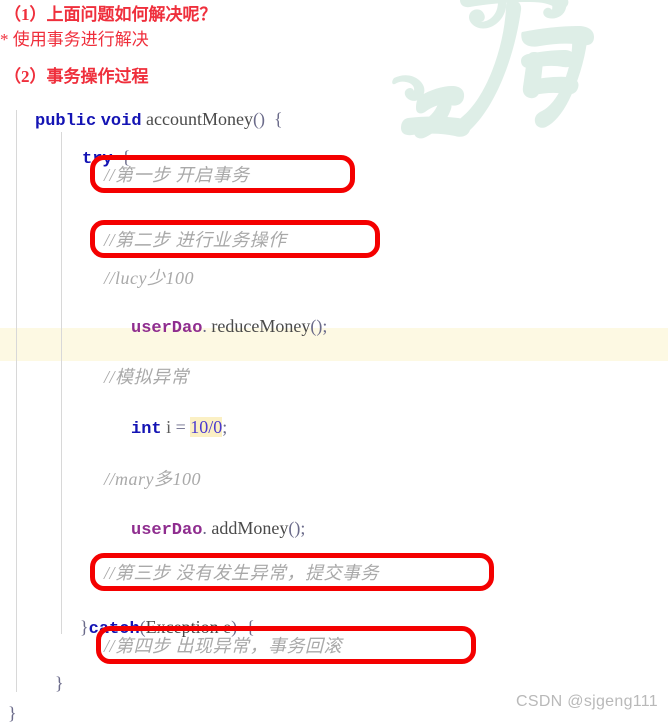 Image resolution: width=668 pixels, height=723 pixels. I want to click on method-addmoney: addMoney, so click(250, 528).